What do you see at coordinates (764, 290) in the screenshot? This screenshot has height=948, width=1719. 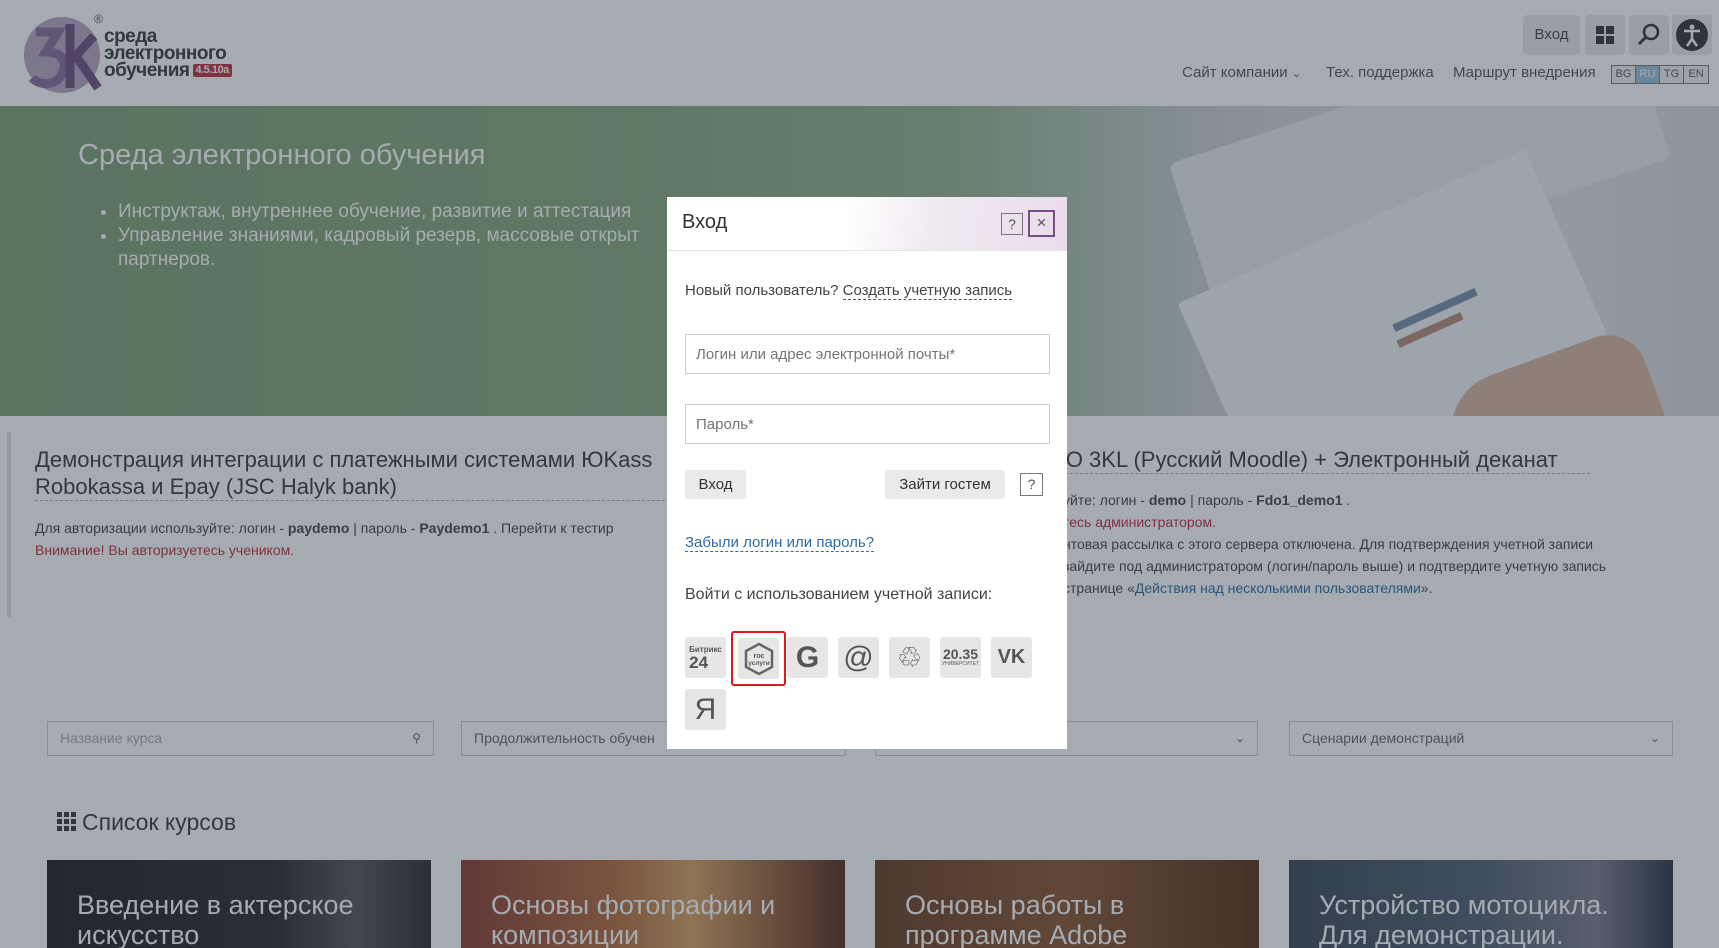 I see `new-user-text: Новый пользователь?` at bounding box center [764, 290].